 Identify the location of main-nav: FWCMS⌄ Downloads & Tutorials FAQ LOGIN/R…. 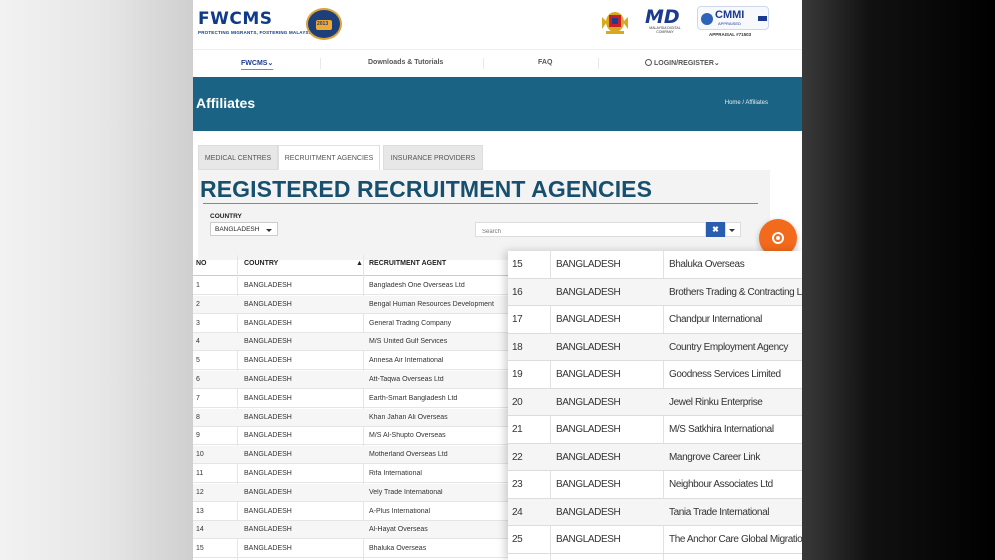
(497, 63).